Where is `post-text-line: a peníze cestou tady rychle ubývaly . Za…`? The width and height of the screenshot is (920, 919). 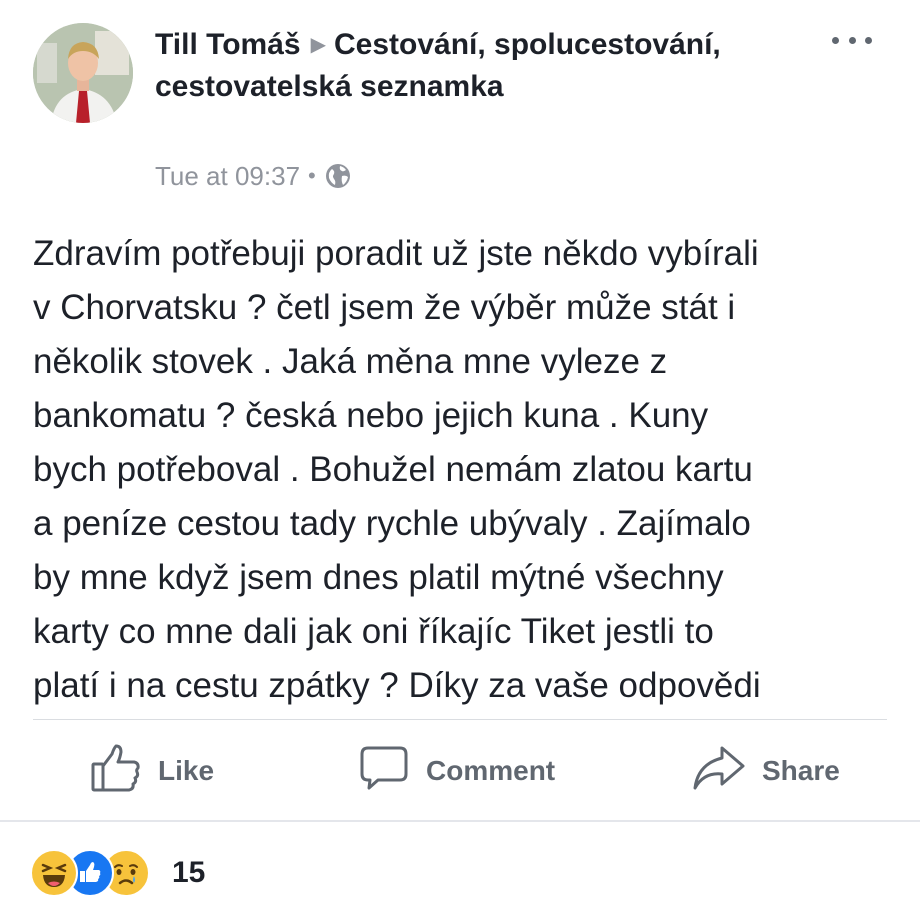
post-text-line: a peníze cestou tady rychle ubývaly . Za… is located at coordinates (392, 523).